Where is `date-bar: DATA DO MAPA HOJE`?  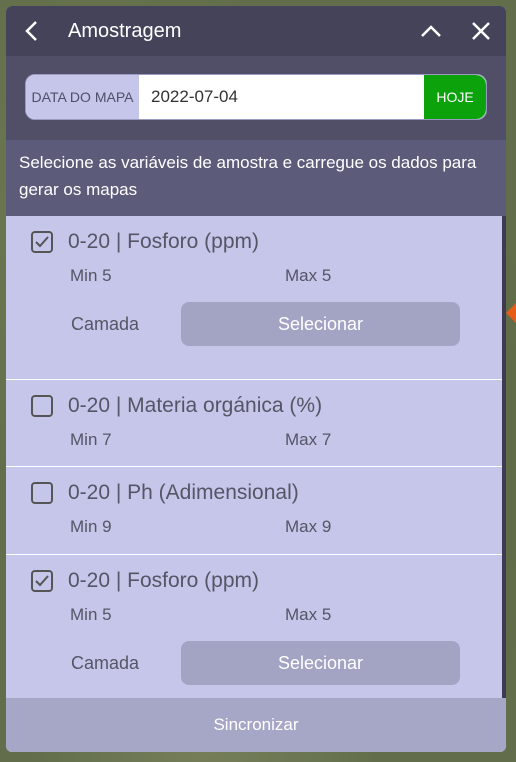 date-bar: DATA DO MAPA HOJE is located at coordinates (256, 98).